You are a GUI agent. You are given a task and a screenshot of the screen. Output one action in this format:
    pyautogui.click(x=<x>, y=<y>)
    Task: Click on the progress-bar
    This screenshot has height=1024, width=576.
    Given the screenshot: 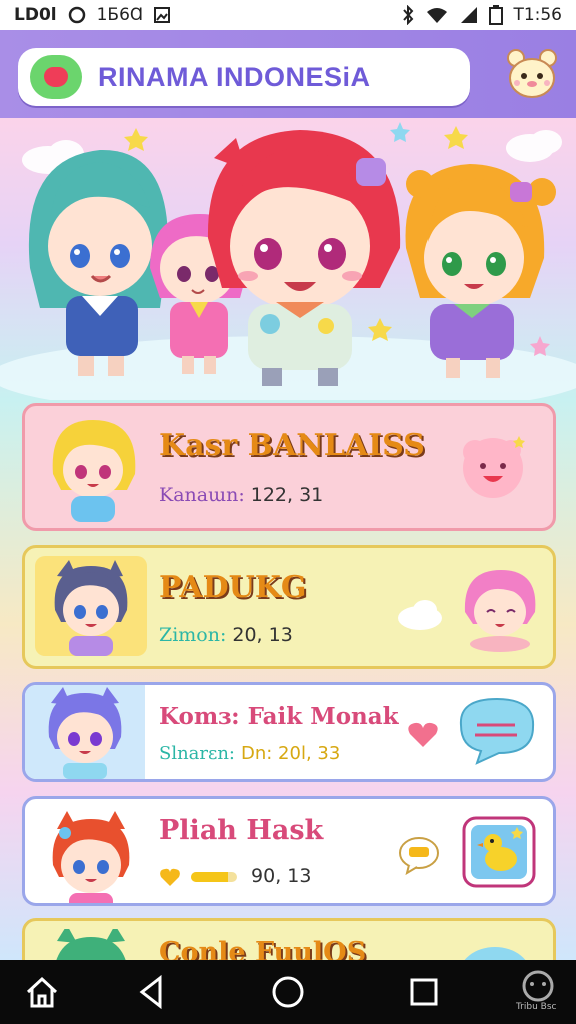 What is the action you would take?
    pyautogui.click(x=214, y=876)
    